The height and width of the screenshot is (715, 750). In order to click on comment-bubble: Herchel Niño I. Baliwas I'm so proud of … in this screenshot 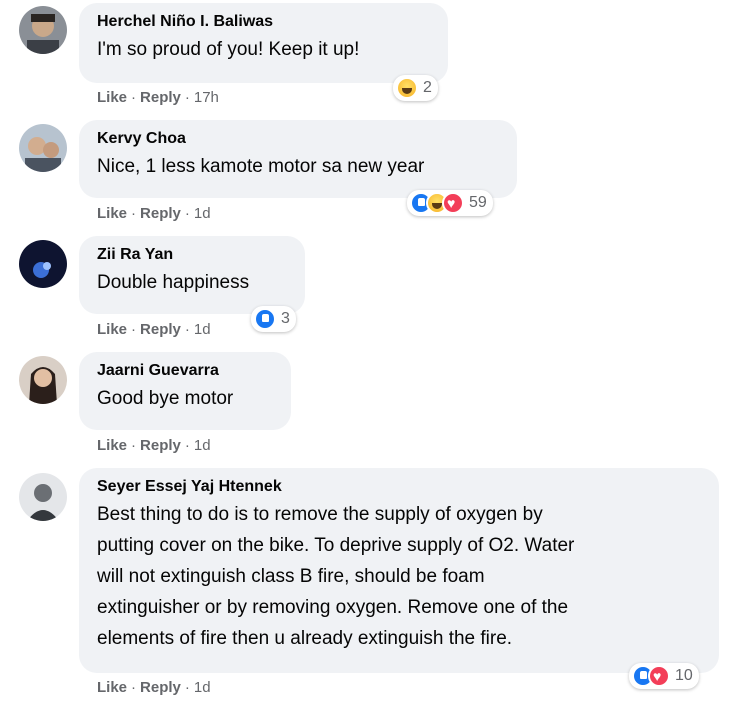, I will do `click(263, 43)`.